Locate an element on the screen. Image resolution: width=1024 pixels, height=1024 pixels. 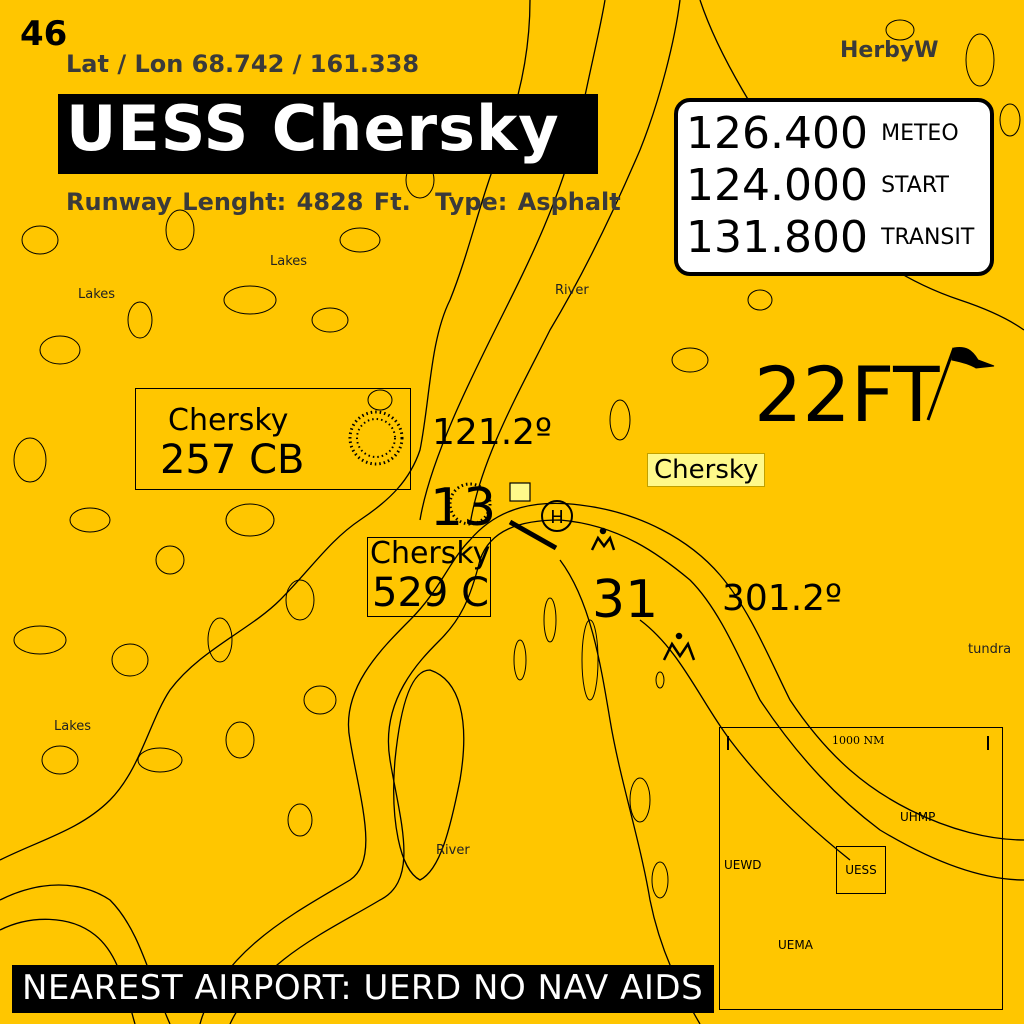
frequency-row: 131.800 TRANSIT is located at coordinates (830, 237).